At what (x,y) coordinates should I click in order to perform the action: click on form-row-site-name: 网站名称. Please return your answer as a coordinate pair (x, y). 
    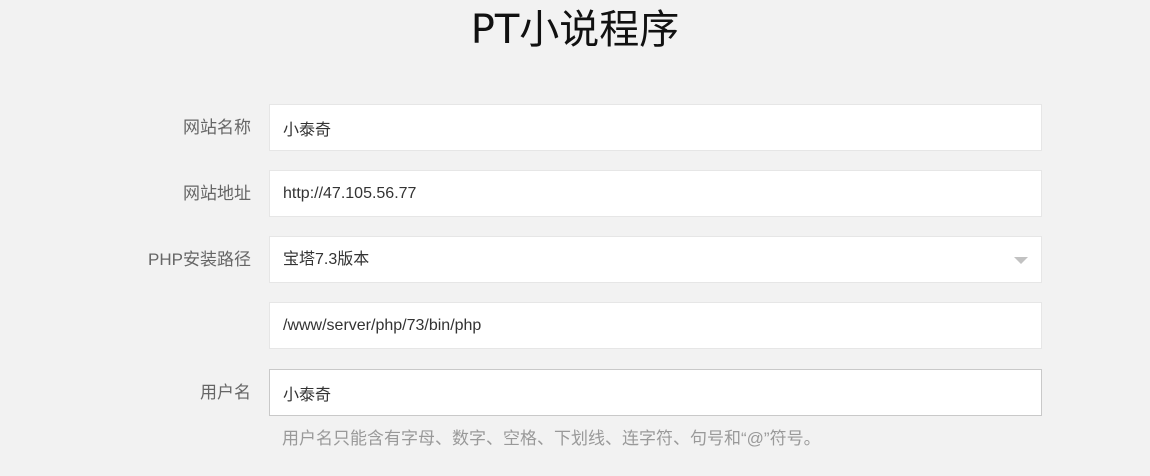
    Looking at the image, I should click on (575, 127).